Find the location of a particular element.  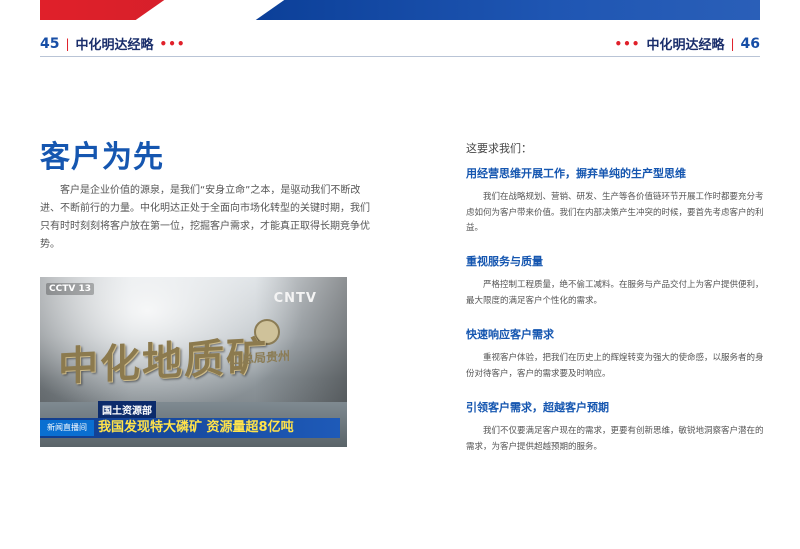

header-title-right: 中化明达经略 is located at coordinates (685, 45).